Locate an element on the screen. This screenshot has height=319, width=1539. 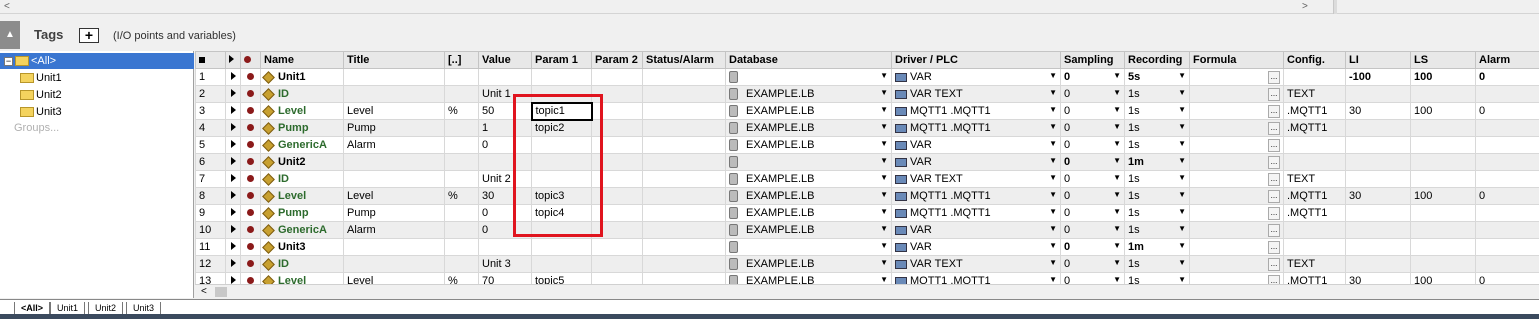
title-cell: Level is located at coordinates (394, 278).